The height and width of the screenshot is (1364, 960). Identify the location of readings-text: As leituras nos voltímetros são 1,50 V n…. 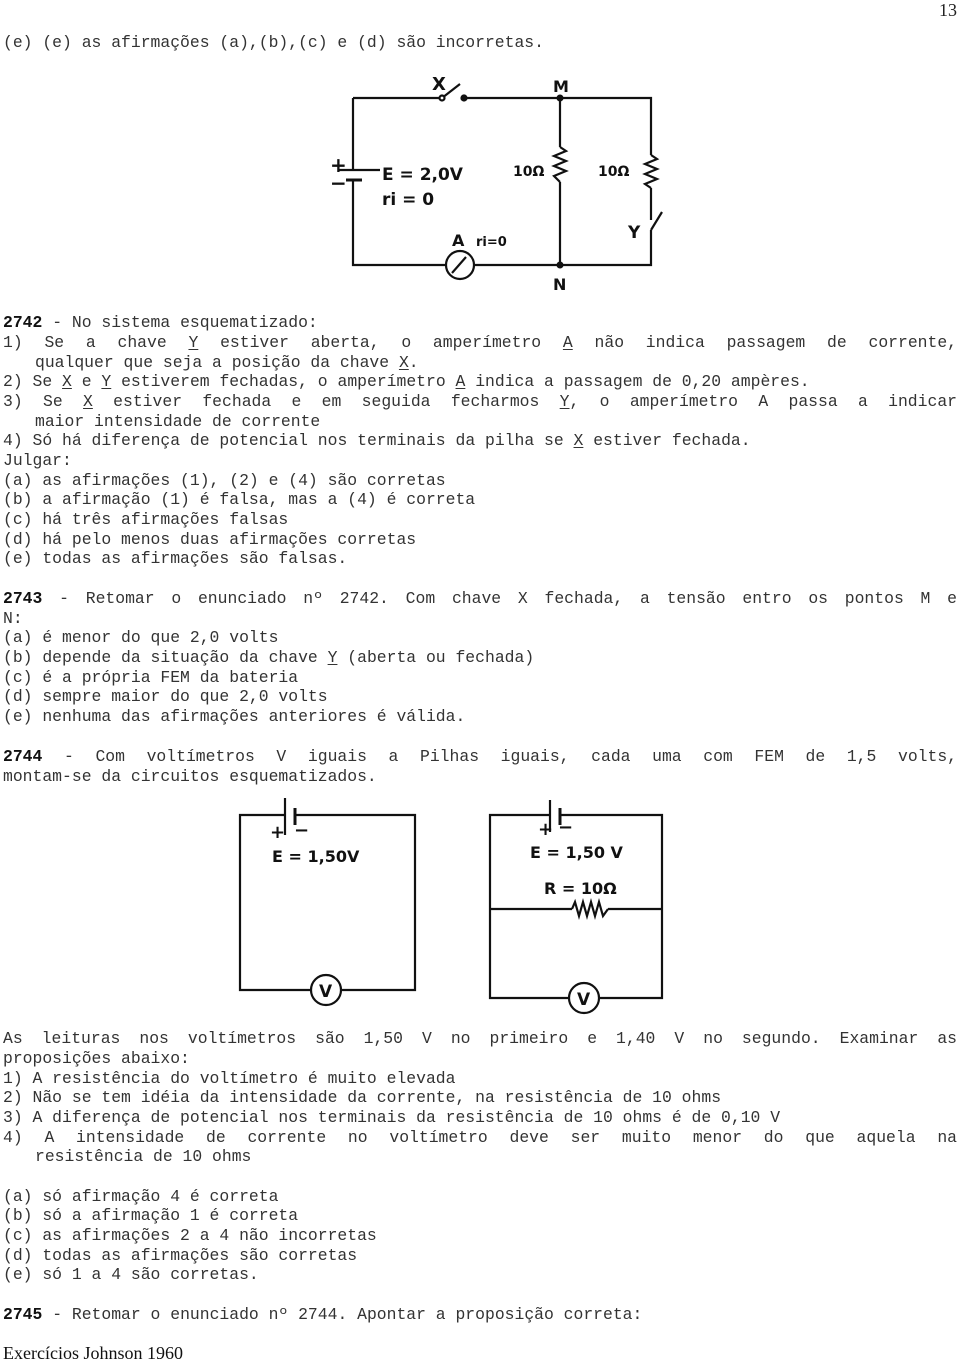
(480, 1038).